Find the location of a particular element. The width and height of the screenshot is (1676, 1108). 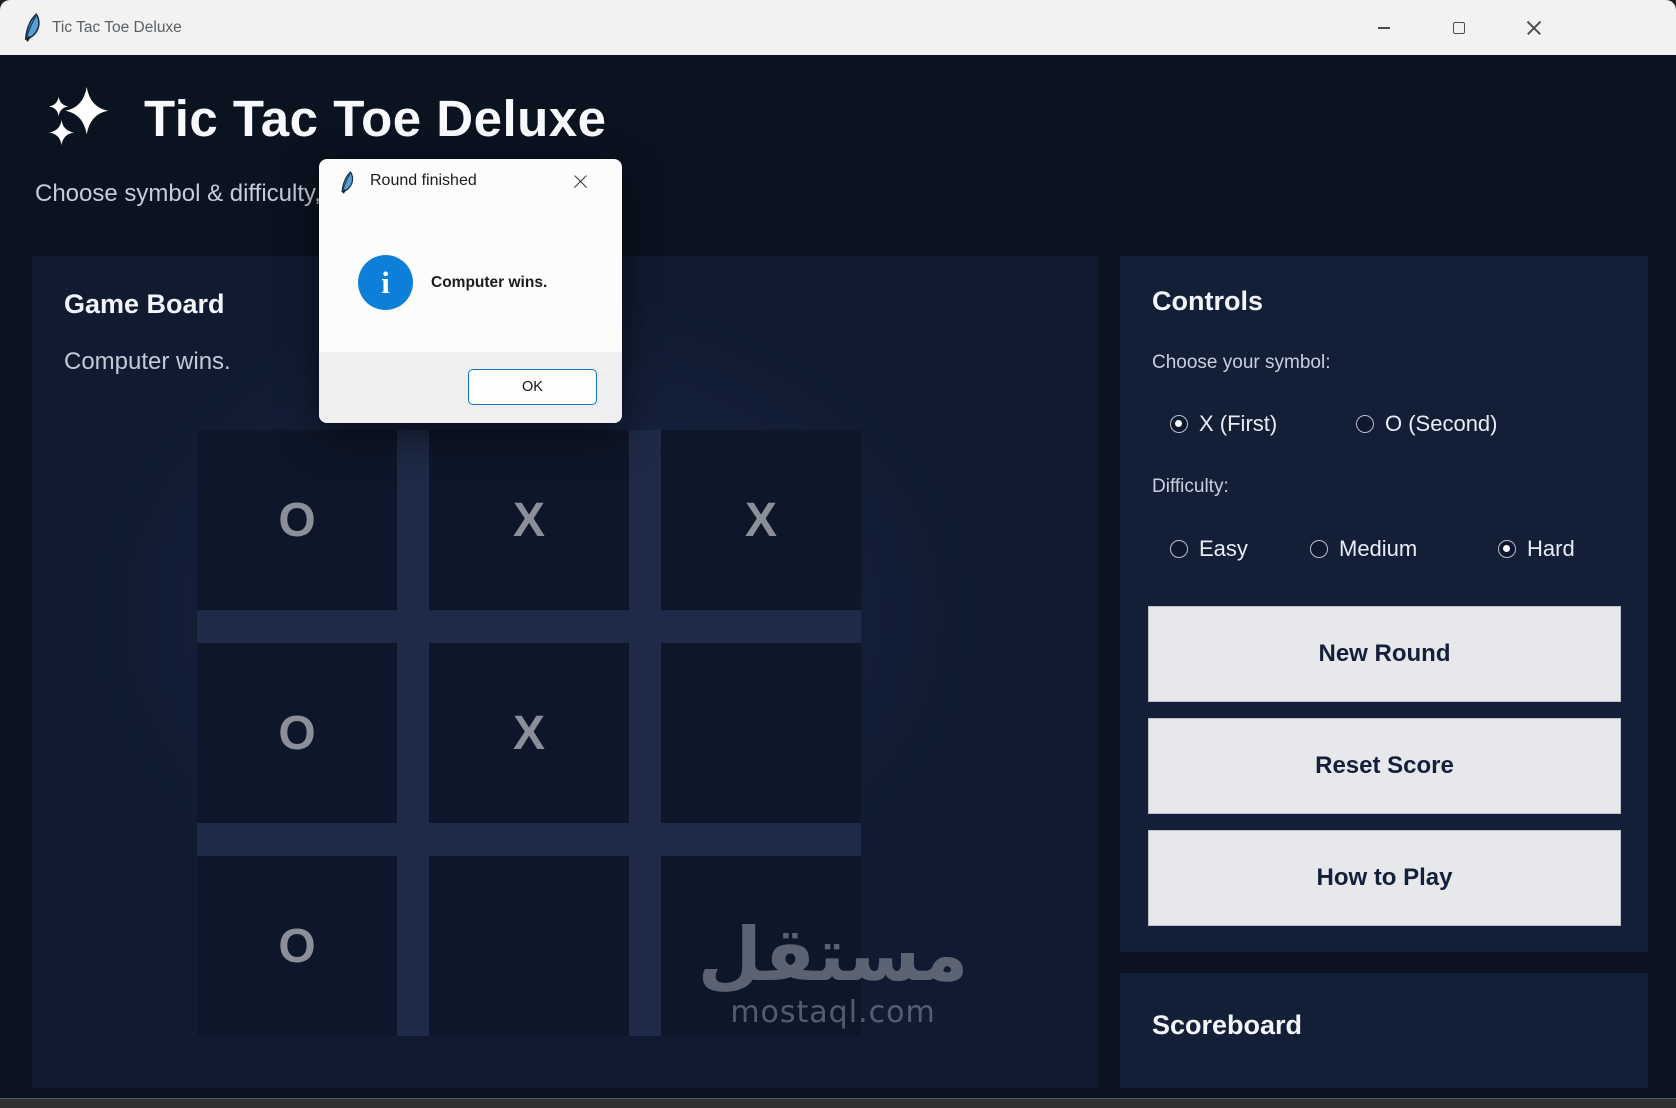

board-cell-1: X is located at coordinates (529, 520).